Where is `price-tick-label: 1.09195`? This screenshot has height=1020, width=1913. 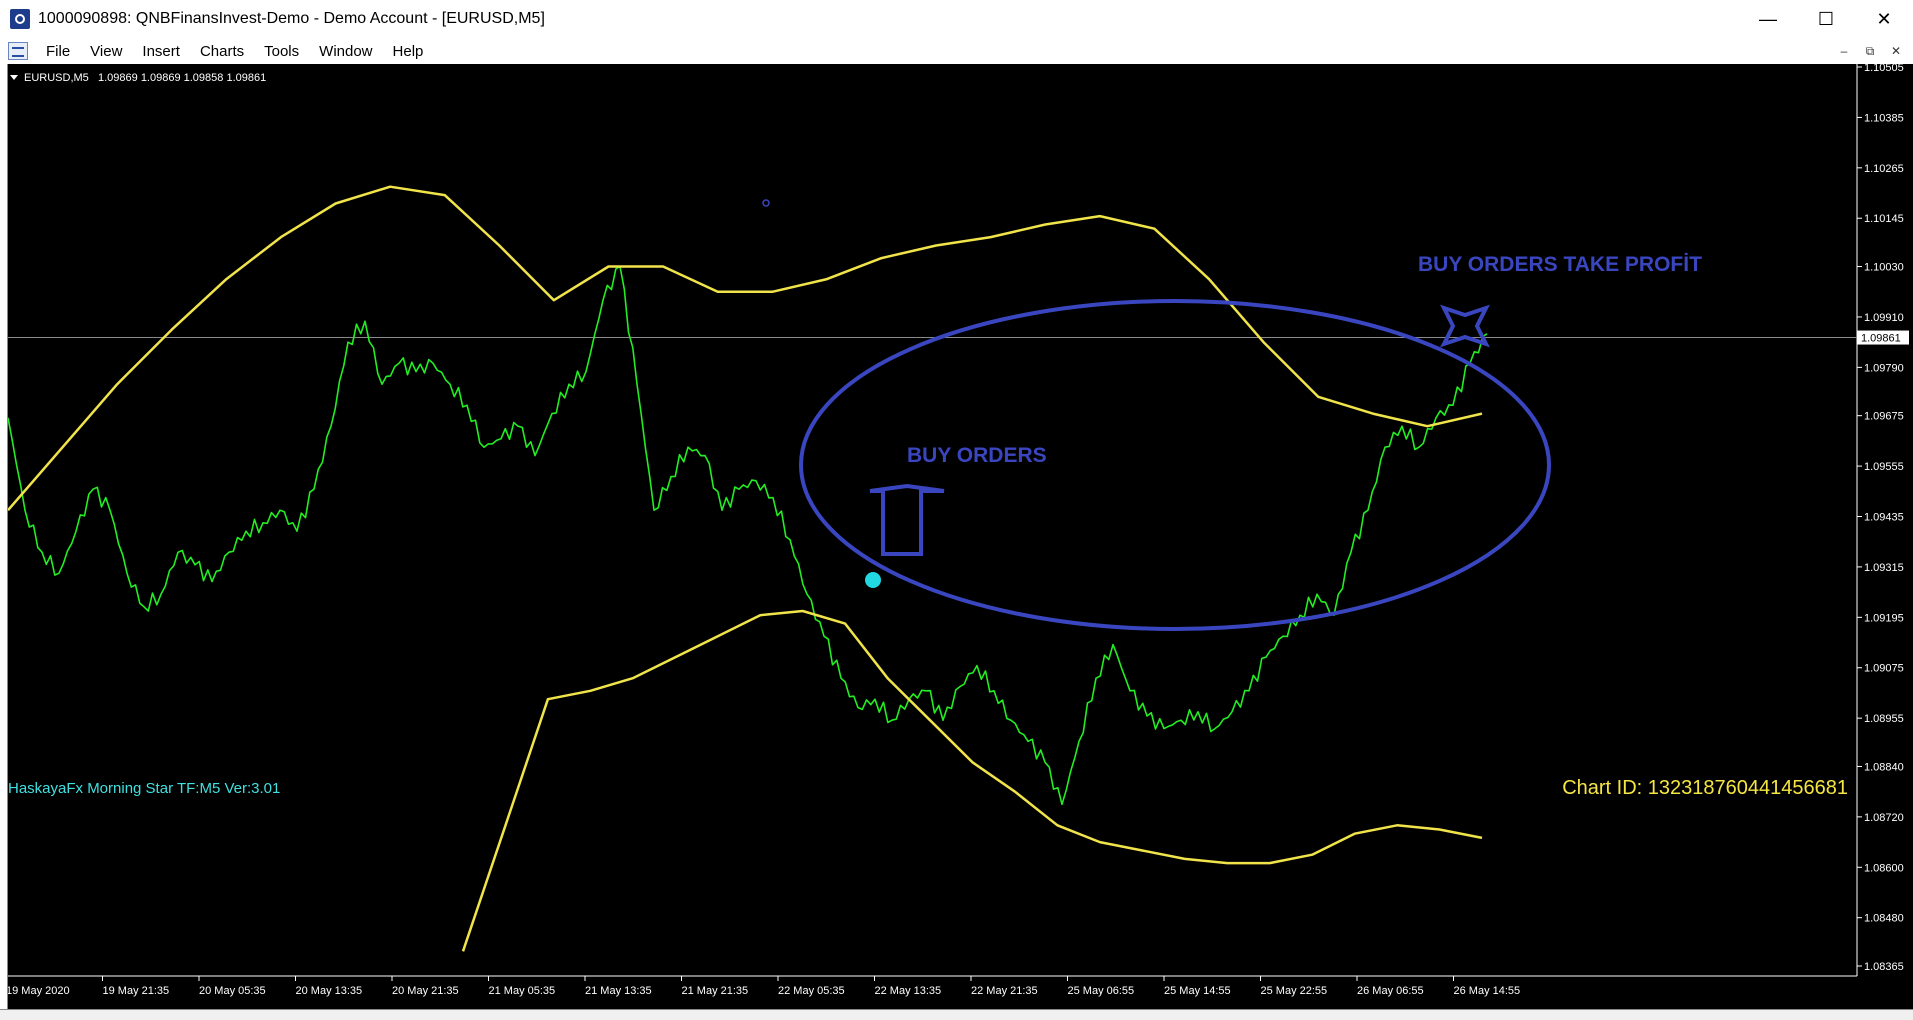 price-tick-label: 1.09195 is located at coordinates (1884, 618).